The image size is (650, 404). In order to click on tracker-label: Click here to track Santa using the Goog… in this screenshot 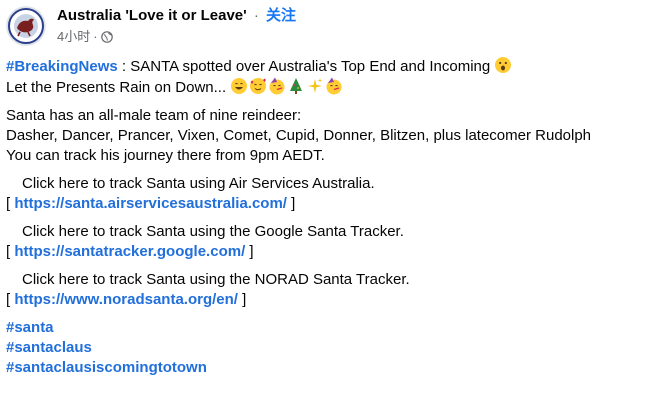, I will do `click(213, 231)`.